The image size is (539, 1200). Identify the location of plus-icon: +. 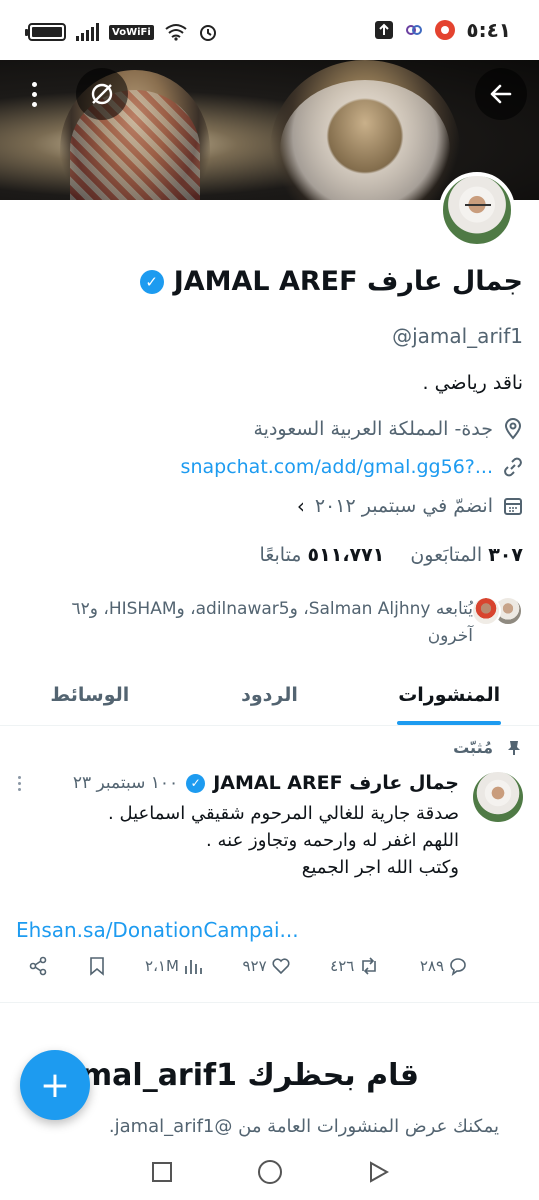
(55, 1085).